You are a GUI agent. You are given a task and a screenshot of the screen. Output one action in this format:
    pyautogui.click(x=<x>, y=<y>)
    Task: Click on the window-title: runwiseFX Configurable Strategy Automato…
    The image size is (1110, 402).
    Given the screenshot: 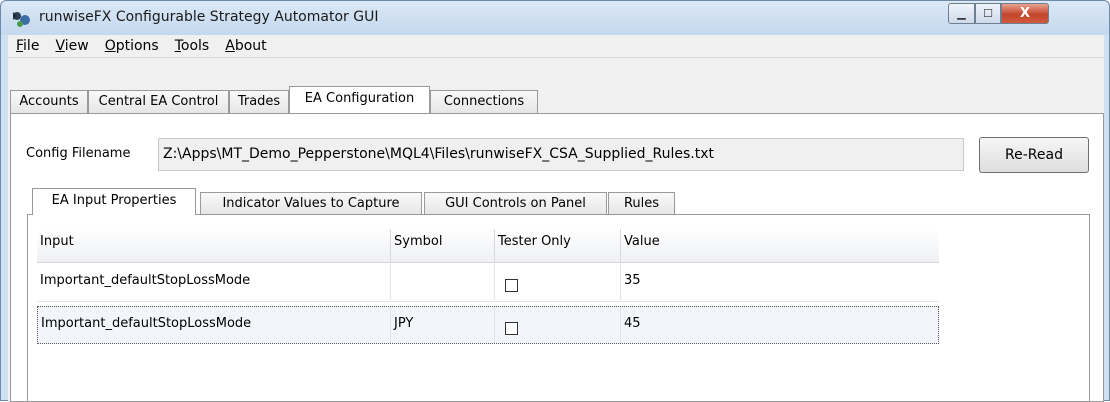 What is the action you would take?
    pyautogui.click(x=209, y=17)
    